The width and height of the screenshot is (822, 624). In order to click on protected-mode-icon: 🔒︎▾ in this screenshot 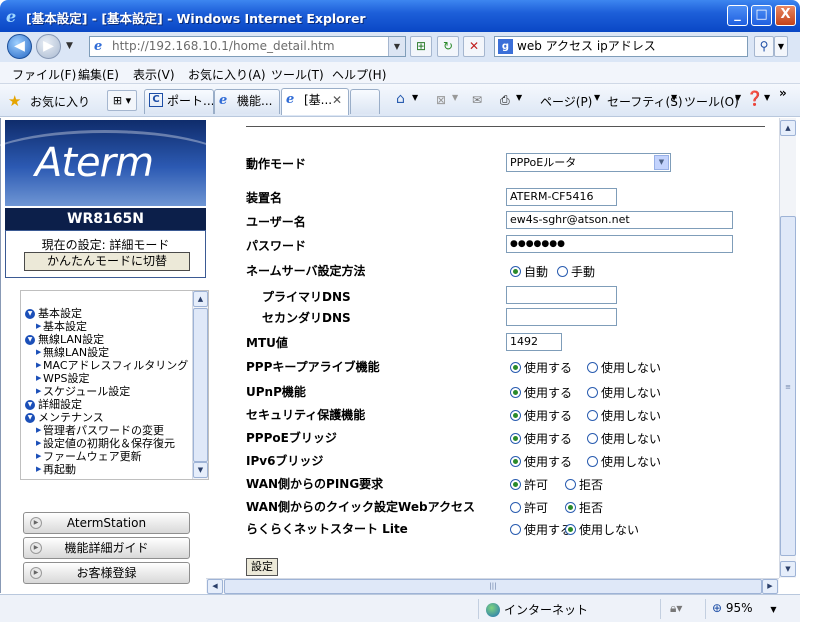, I will do `click(676, 608)`.